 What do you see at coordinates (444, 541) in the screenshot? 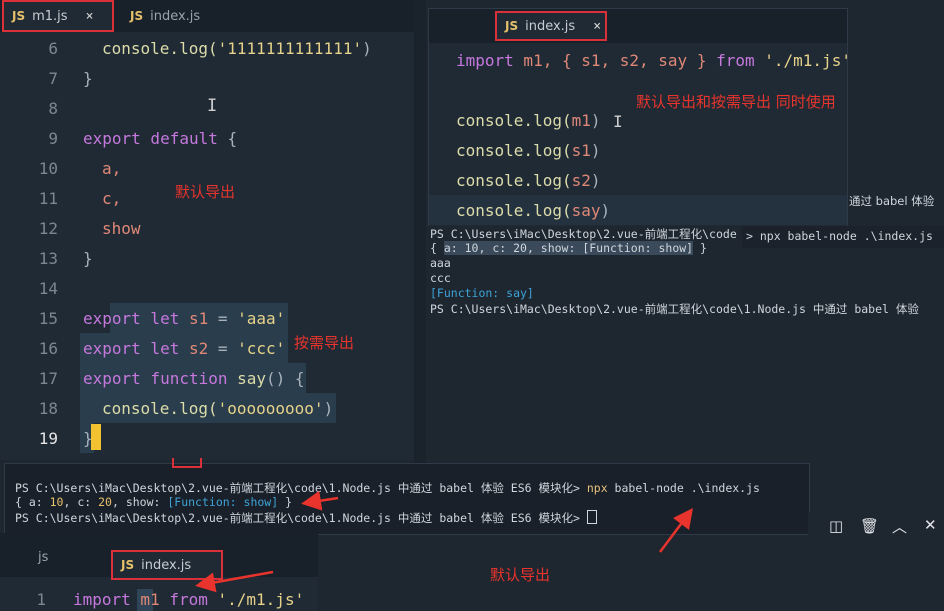
I see `annotation-arrows` at bounding box center [444, 541].